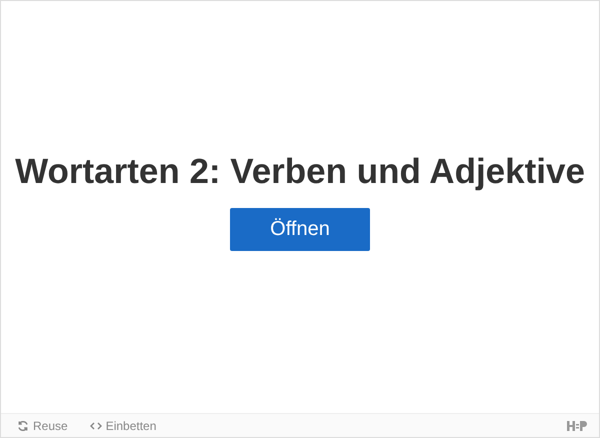 This screenshot has height=438, width=600. What do you see at coordinates (577, 425) in the screenshot?
I see `logo-icon` at bounding box center [577, 425].